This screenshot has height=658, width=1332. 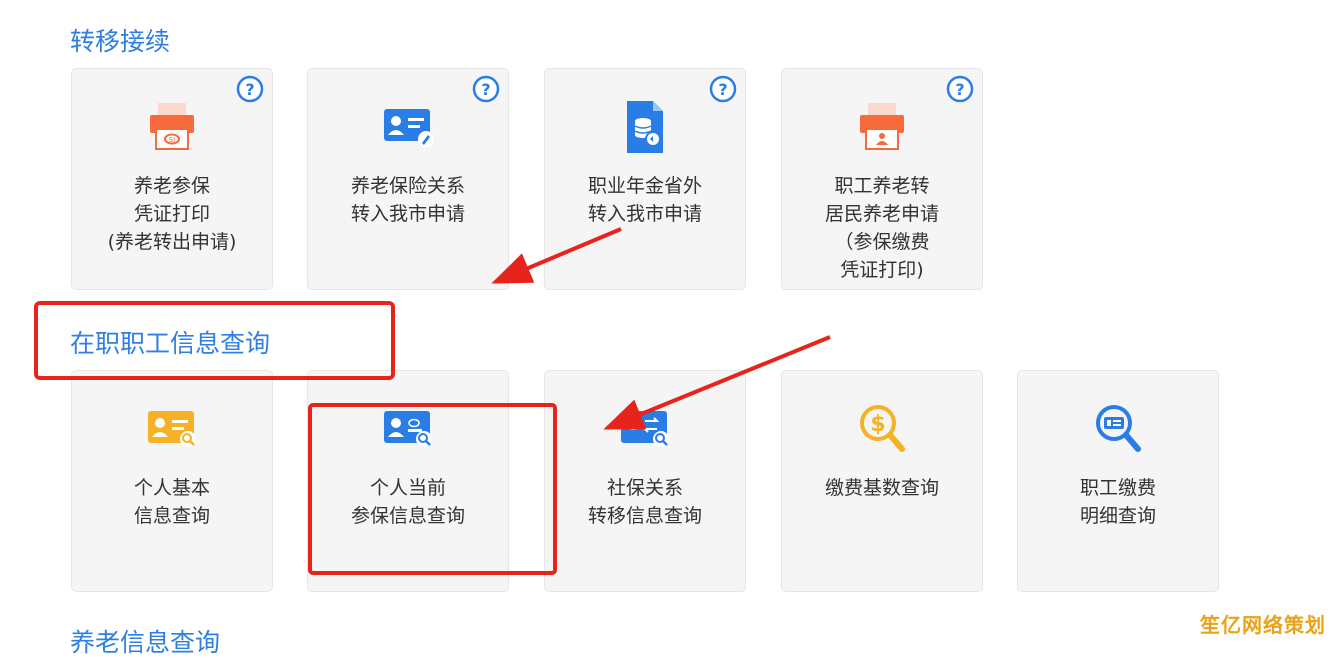 What do you see at coordinates (1263, 625) in the screenshot?
I see `watermark: 笙亿网络策划` at bounding box center [1263, 625].